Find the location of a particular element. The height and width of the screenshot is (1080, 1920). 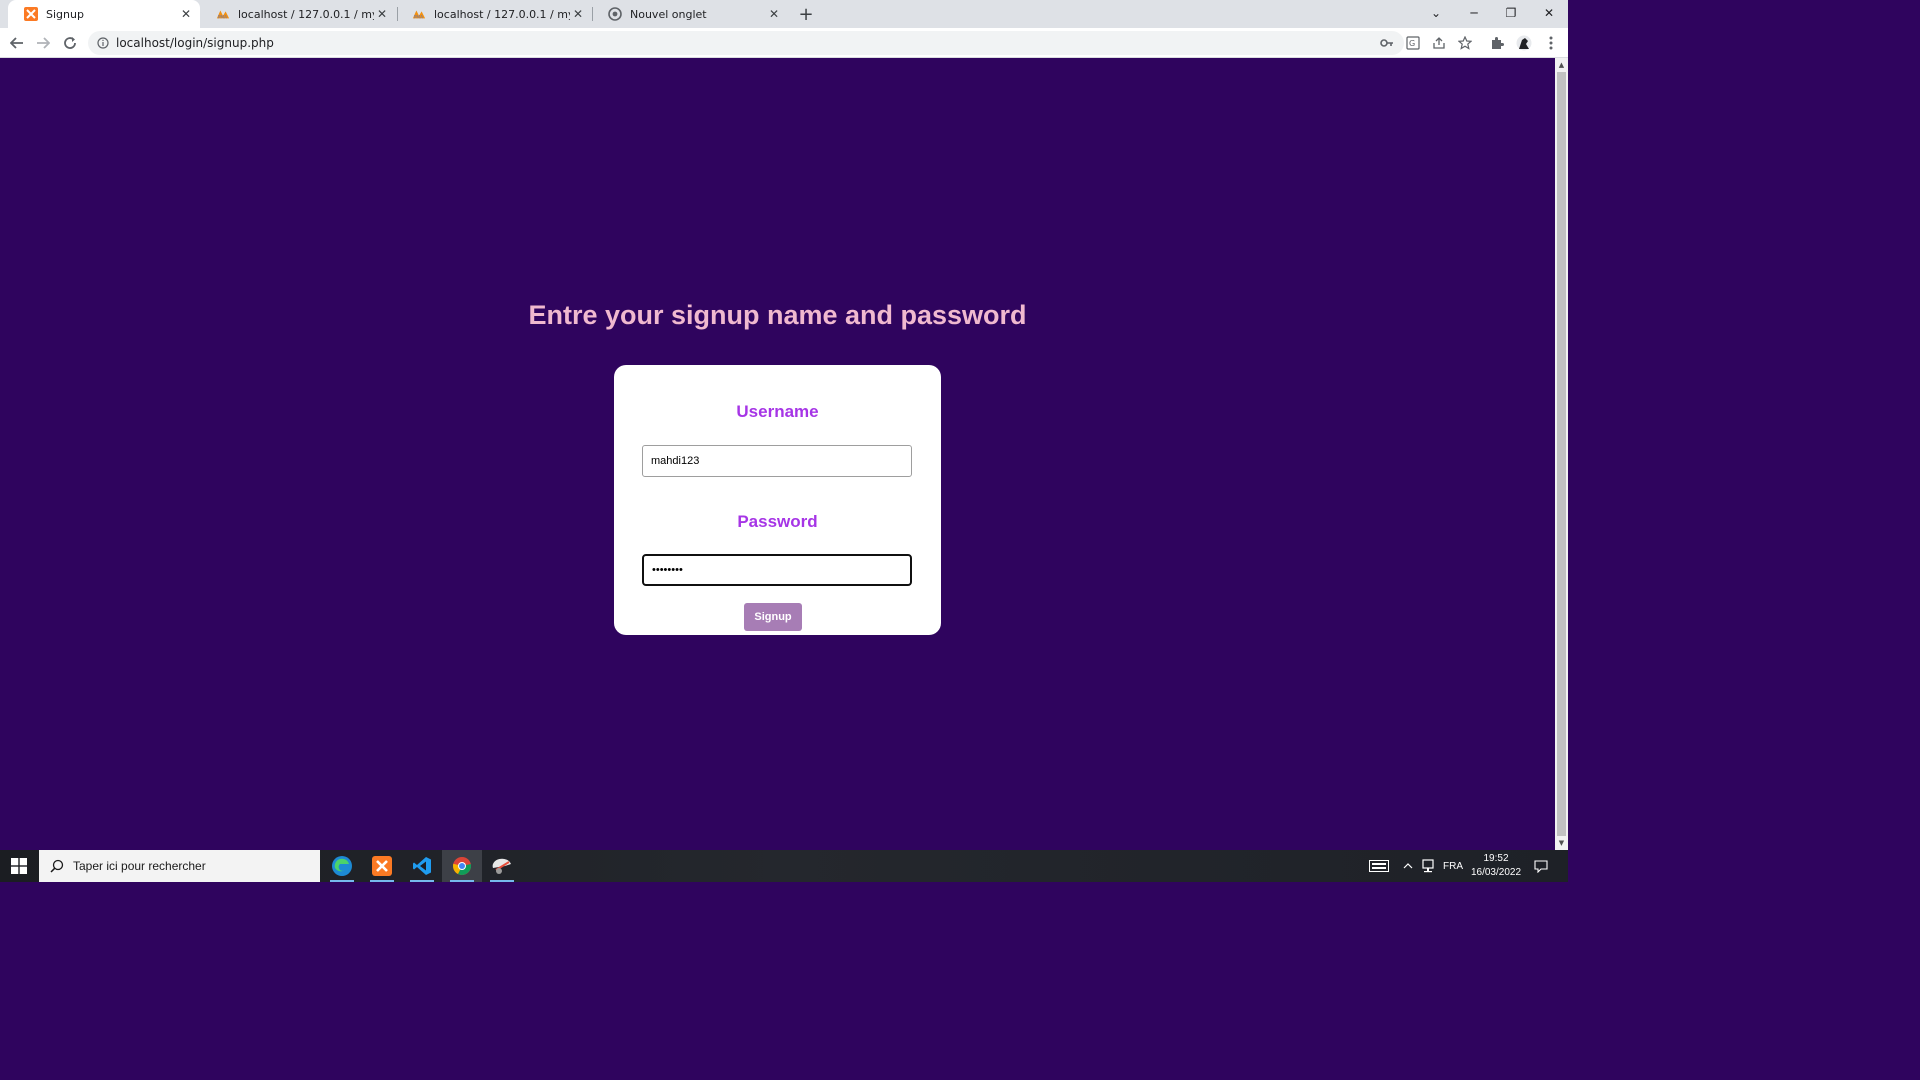

vscode-icon is located at coordinates (422, 866).